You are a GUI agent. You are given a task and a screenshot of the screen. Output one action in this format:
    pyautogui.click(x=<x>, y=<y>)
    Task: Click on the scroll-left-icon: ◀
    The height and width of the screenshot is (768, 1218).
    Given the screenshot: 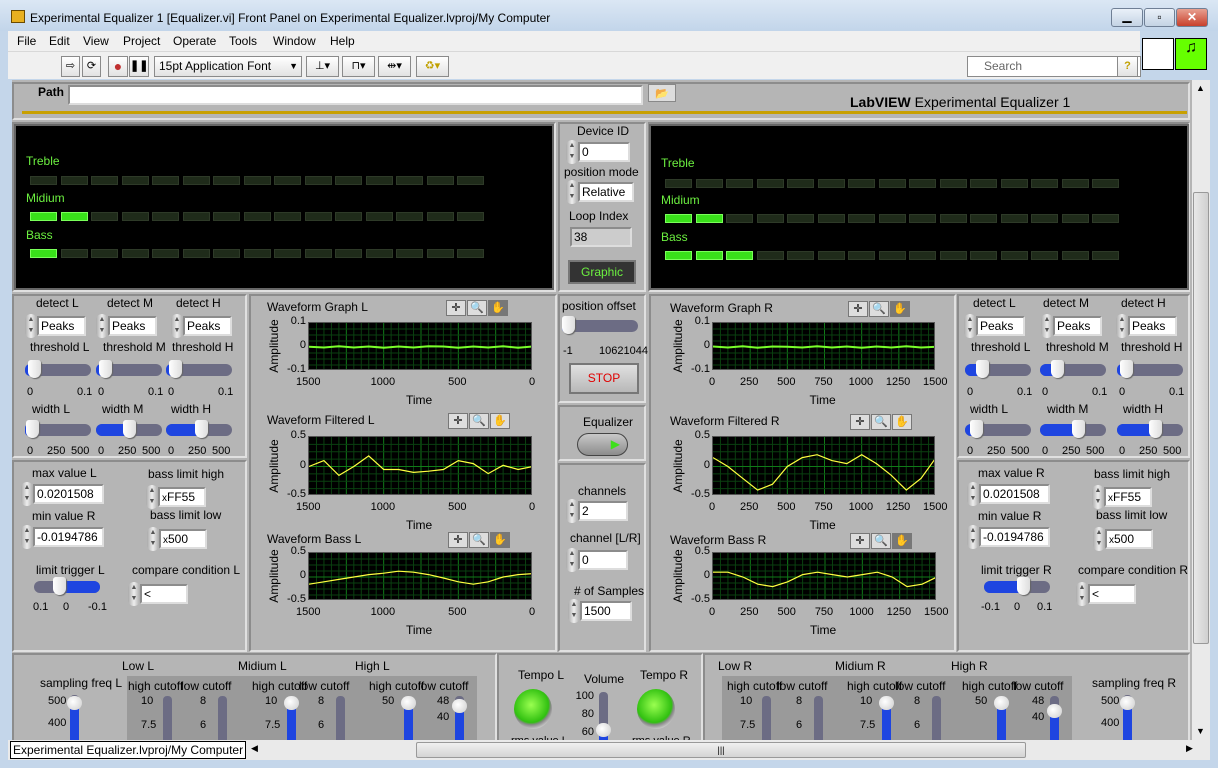 What is the action you would take?
    pyautogui.click(x=254, y=748)
    